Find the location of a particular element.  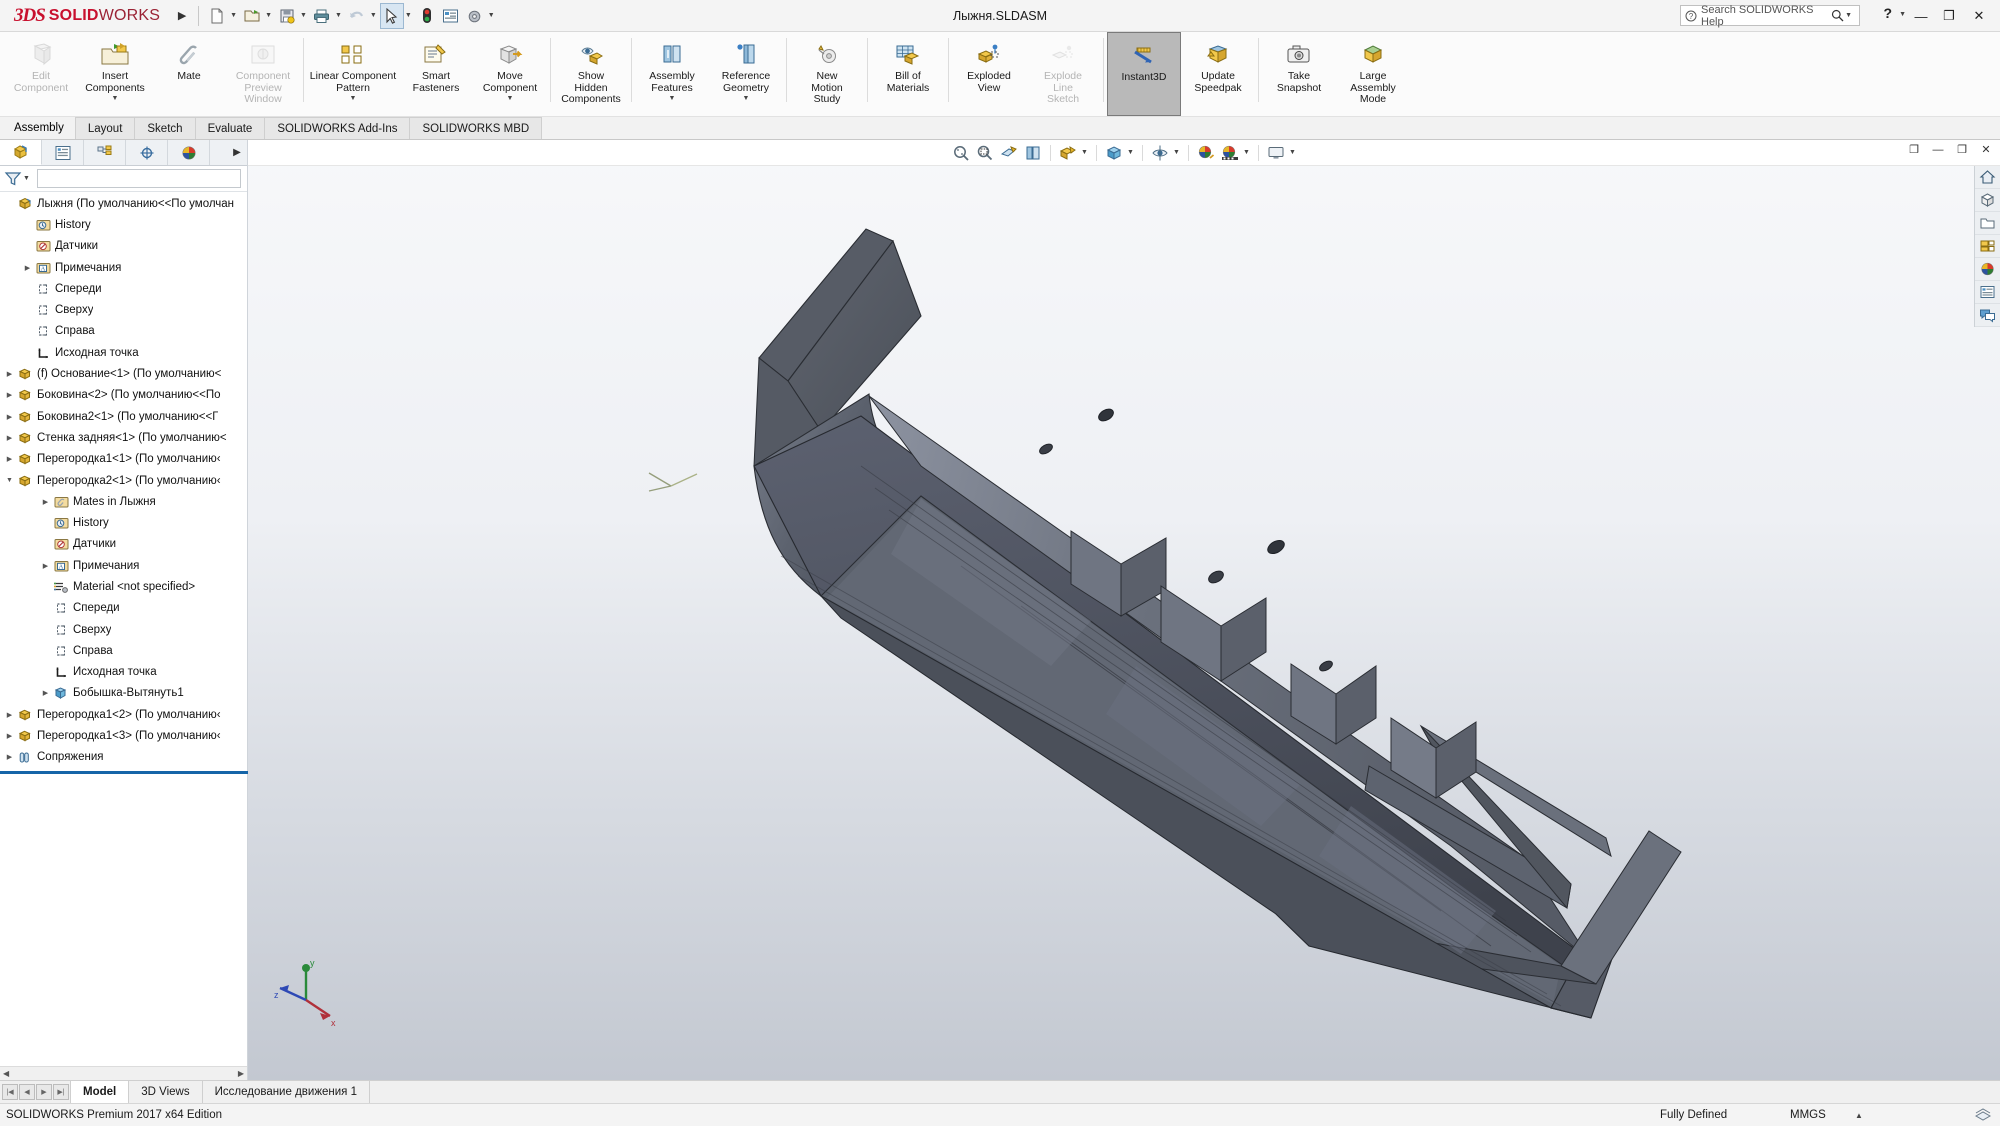

open-document-caret-icon: ▼ is located at coordinates (270, 15).